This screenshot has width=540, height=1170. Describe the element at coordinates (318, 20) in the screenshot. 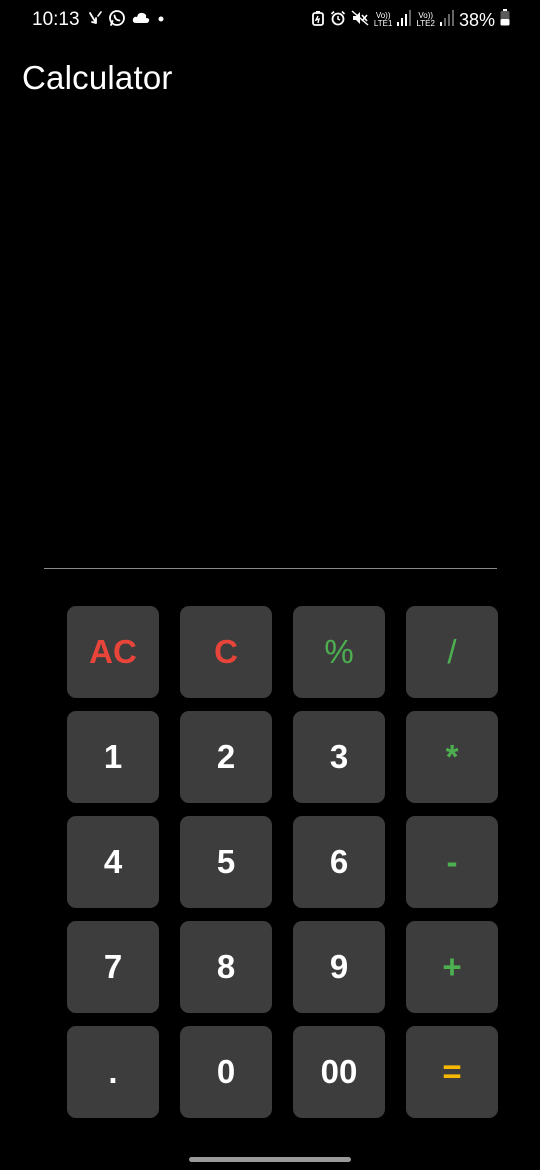

I see `battery-saver-icon` at that location.